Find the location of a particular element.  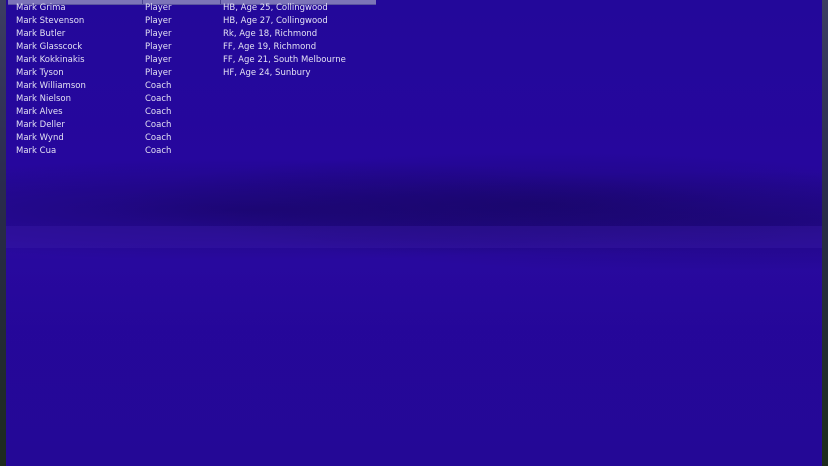

person-name: Mark Nielson is located at coordinates (43, 99).